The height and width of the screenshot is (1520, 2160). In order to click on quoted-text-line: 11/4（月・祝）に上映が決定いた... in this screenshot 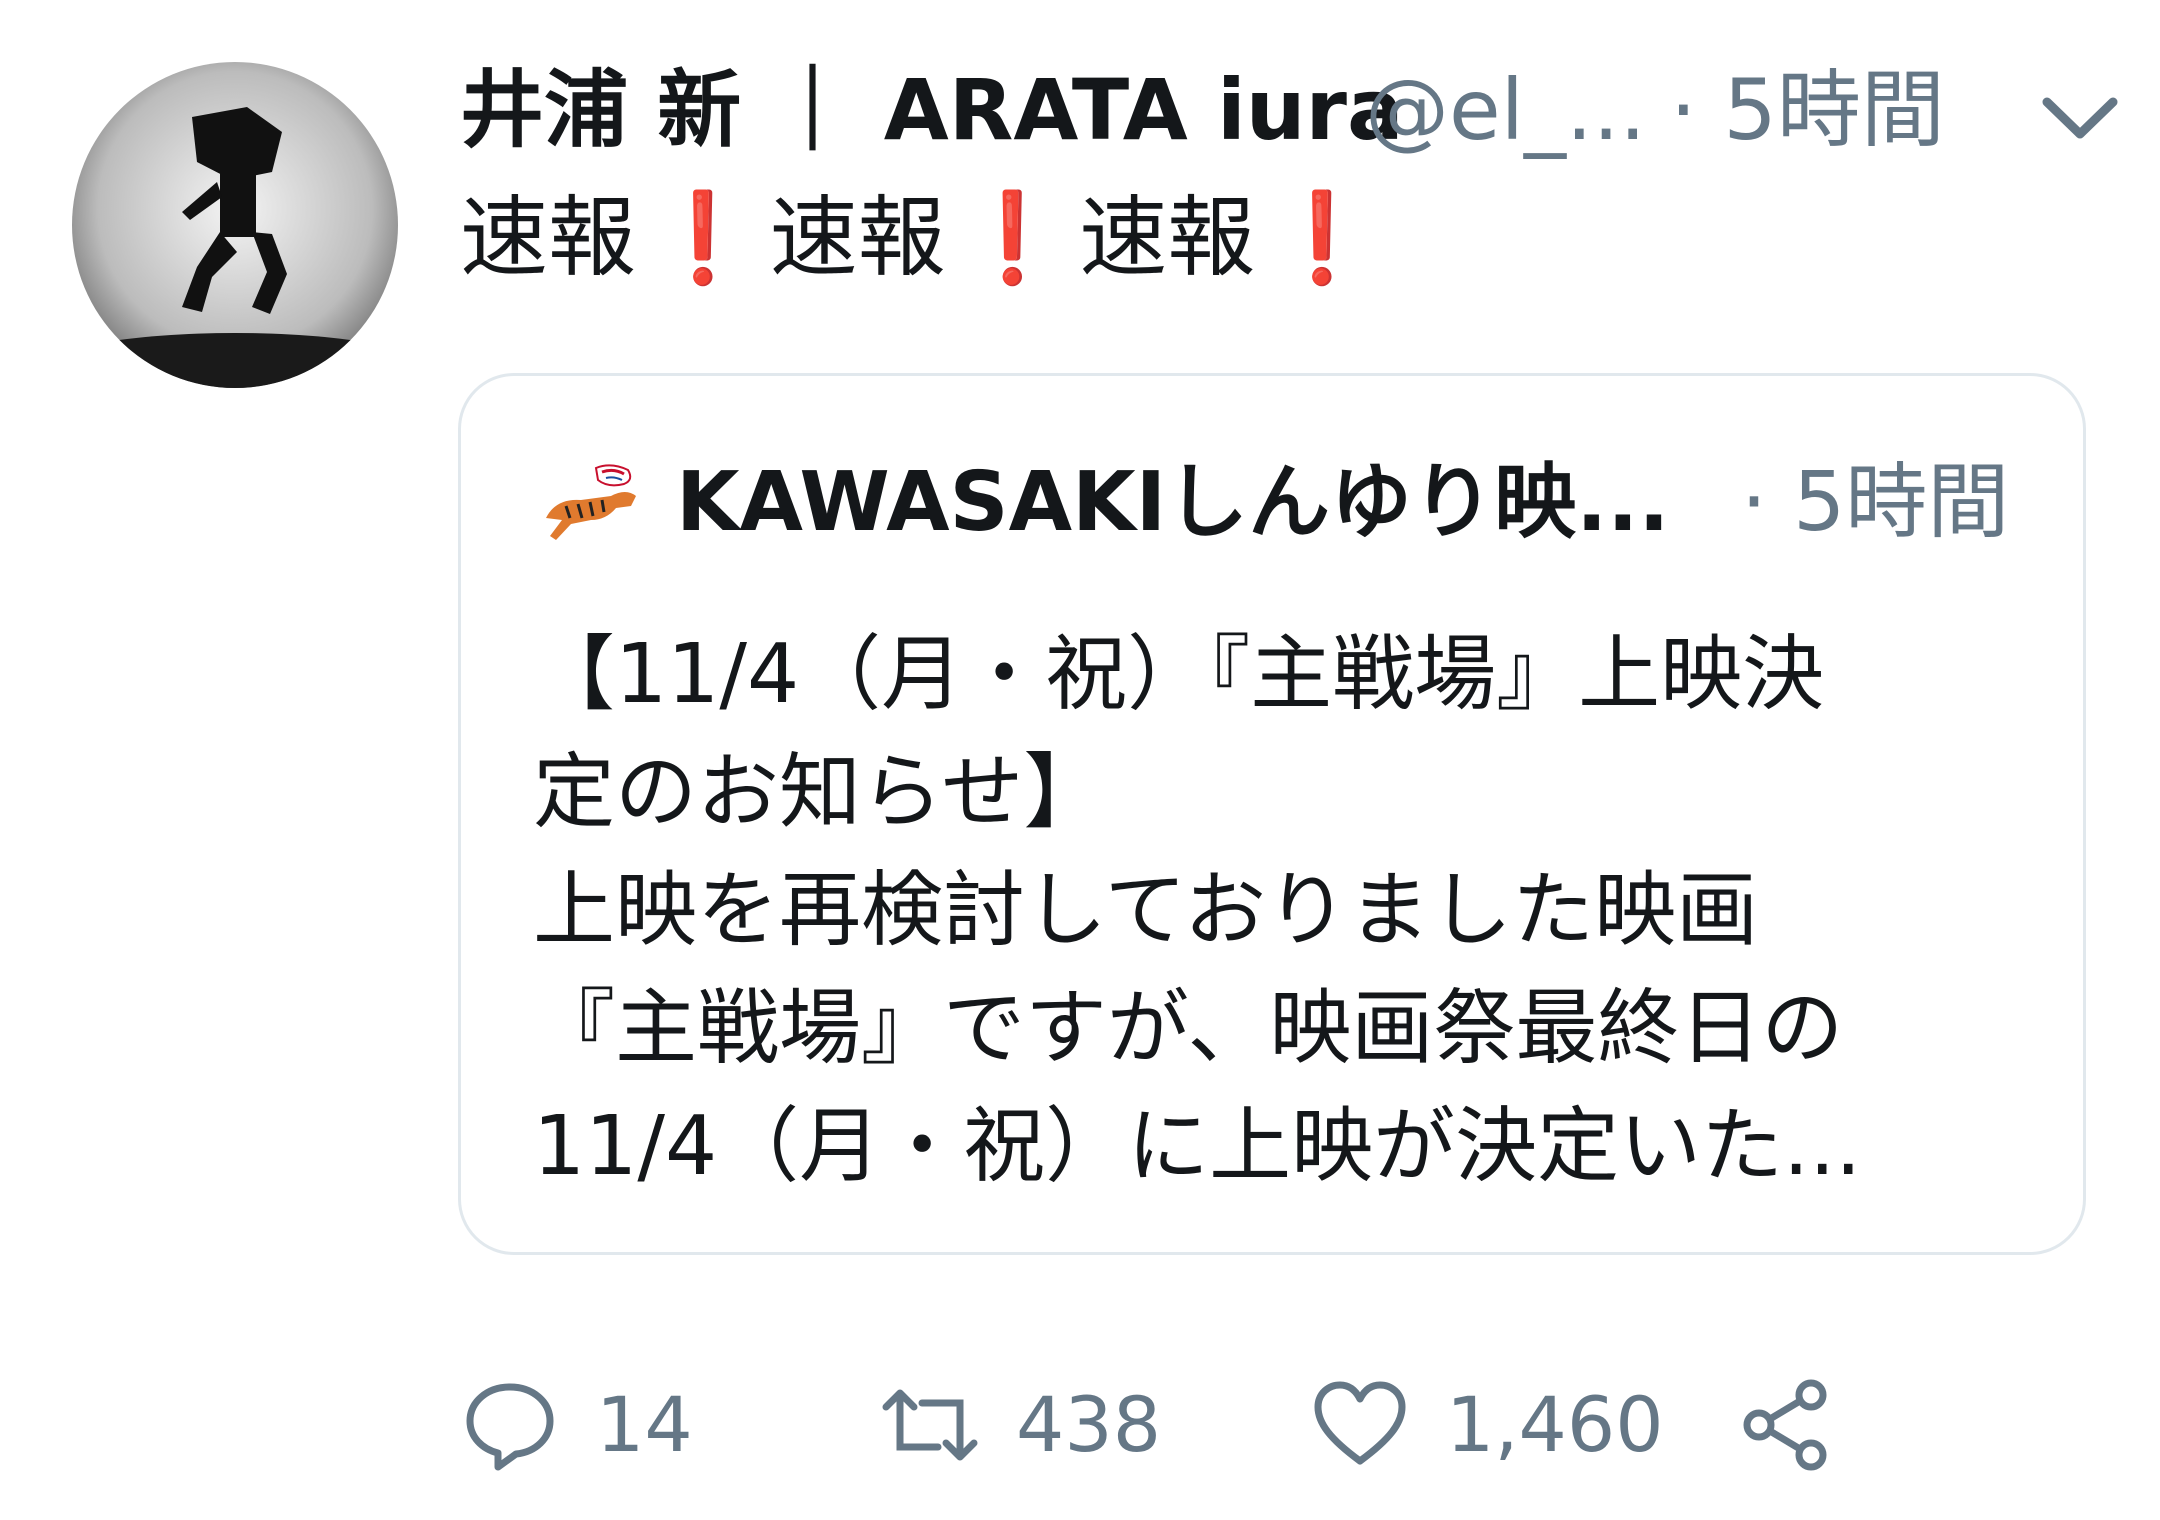, I will do `click(1197, 1146)`.